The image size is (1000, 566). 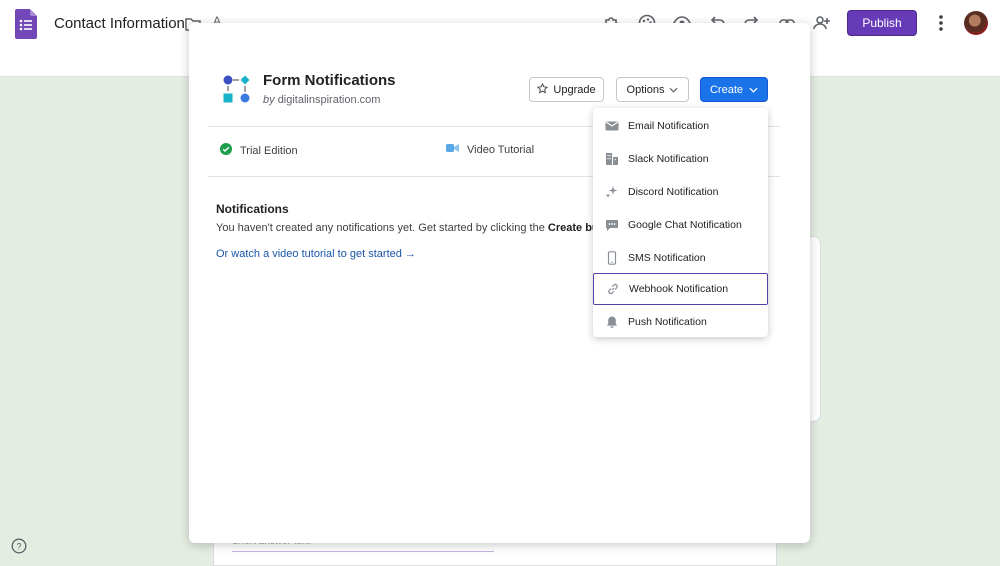 What do you see at coordinates (882, 23) in the screenshot?
I see `publish-button: Publish` at bounding box center [882, 23].